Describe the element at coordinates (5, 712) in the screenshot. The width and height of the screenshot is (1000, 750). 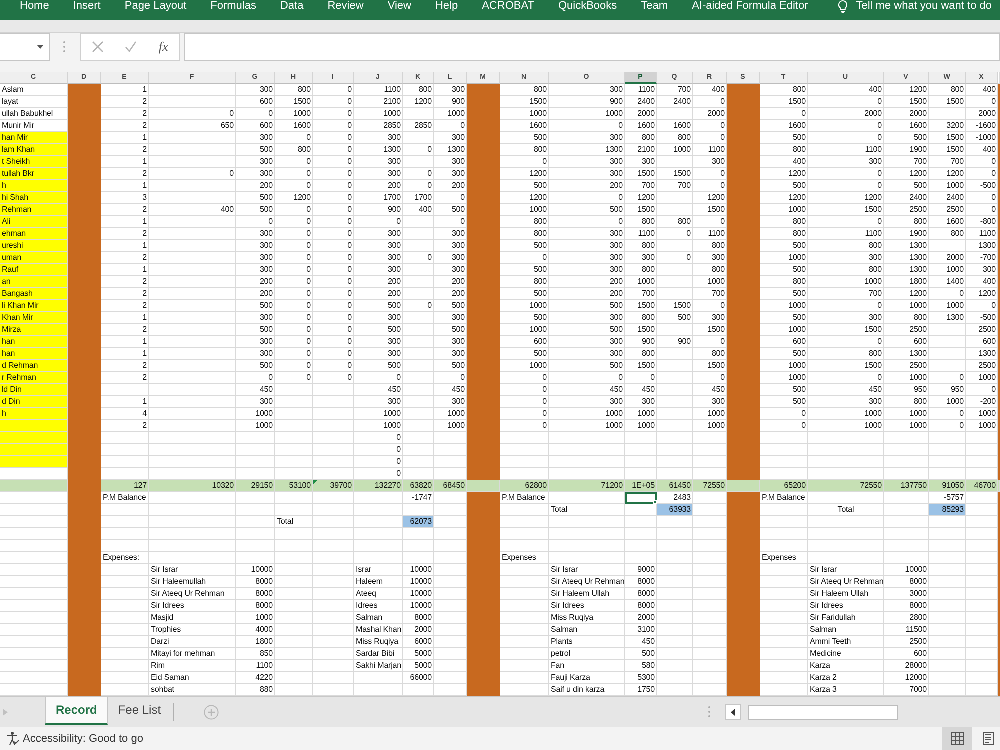
I see `caret-right-icon` at that location.